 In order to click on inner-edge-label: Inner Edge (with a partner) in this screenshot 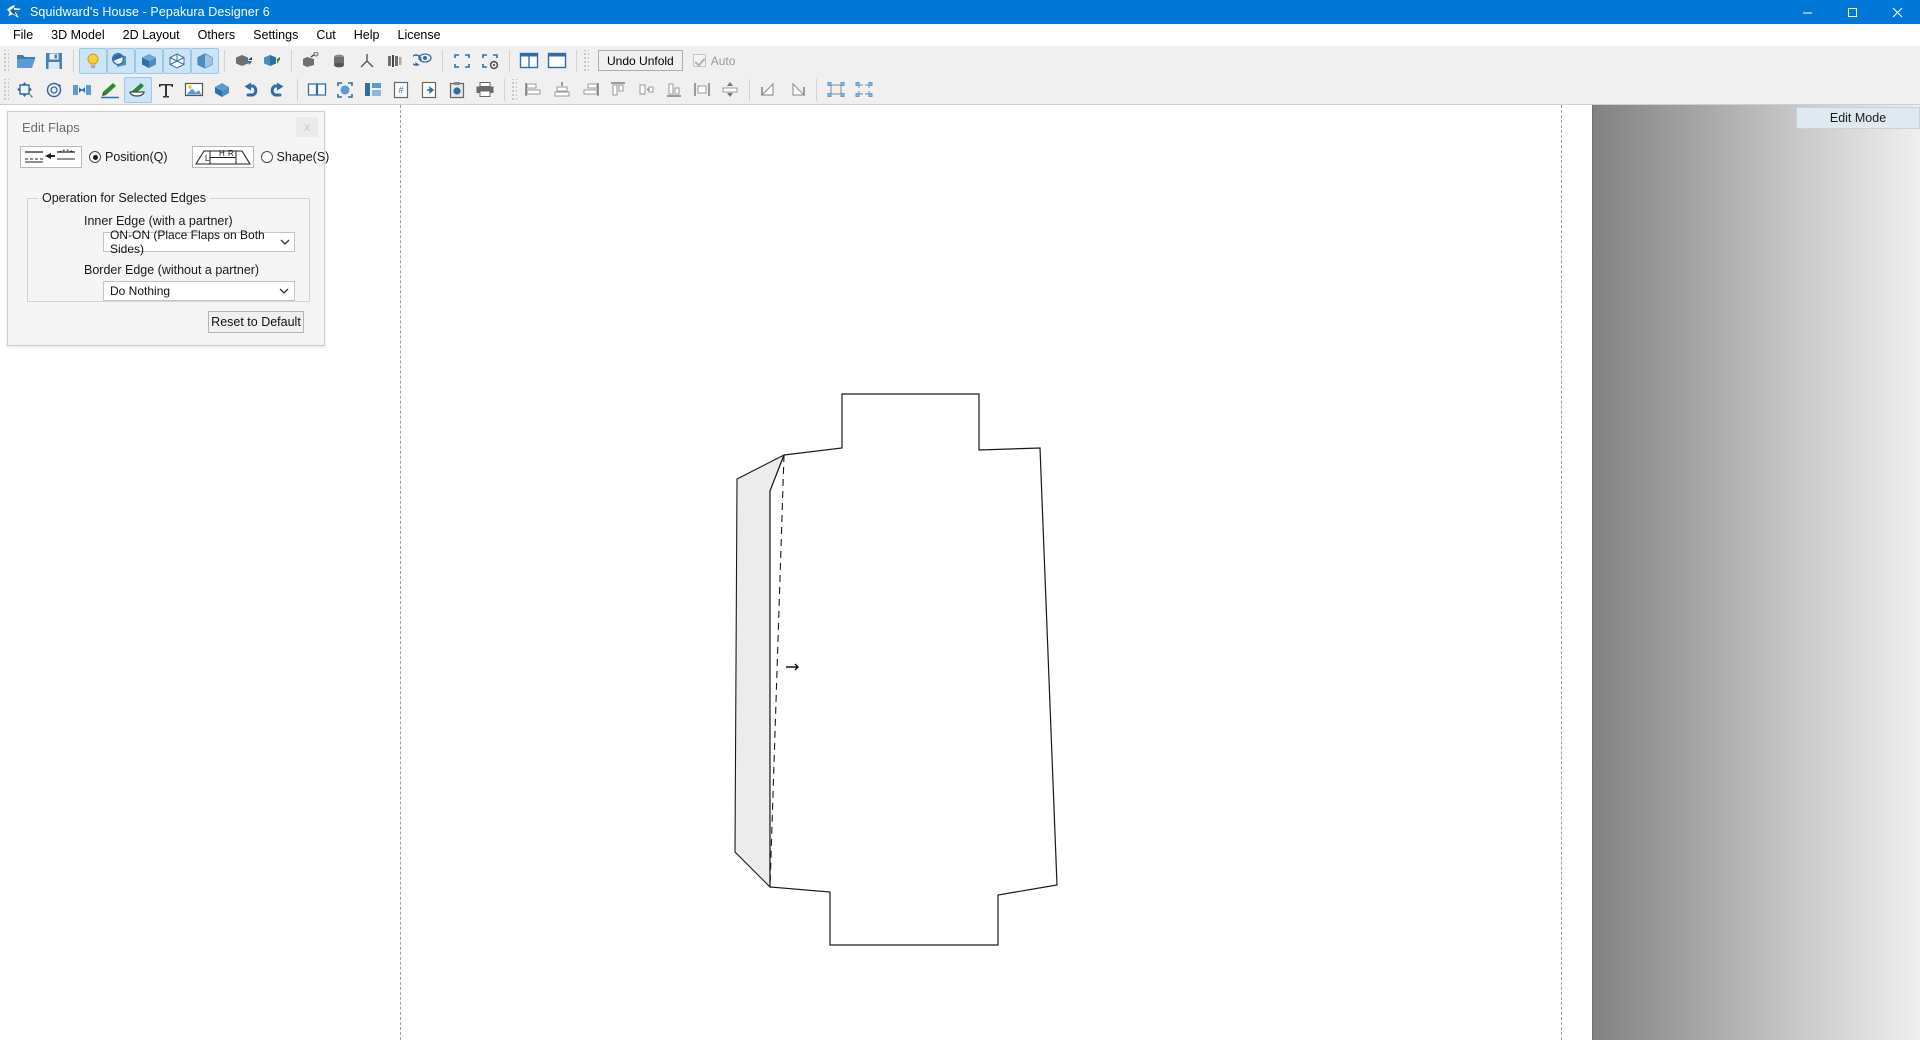, I will do `click(158, 221)`.